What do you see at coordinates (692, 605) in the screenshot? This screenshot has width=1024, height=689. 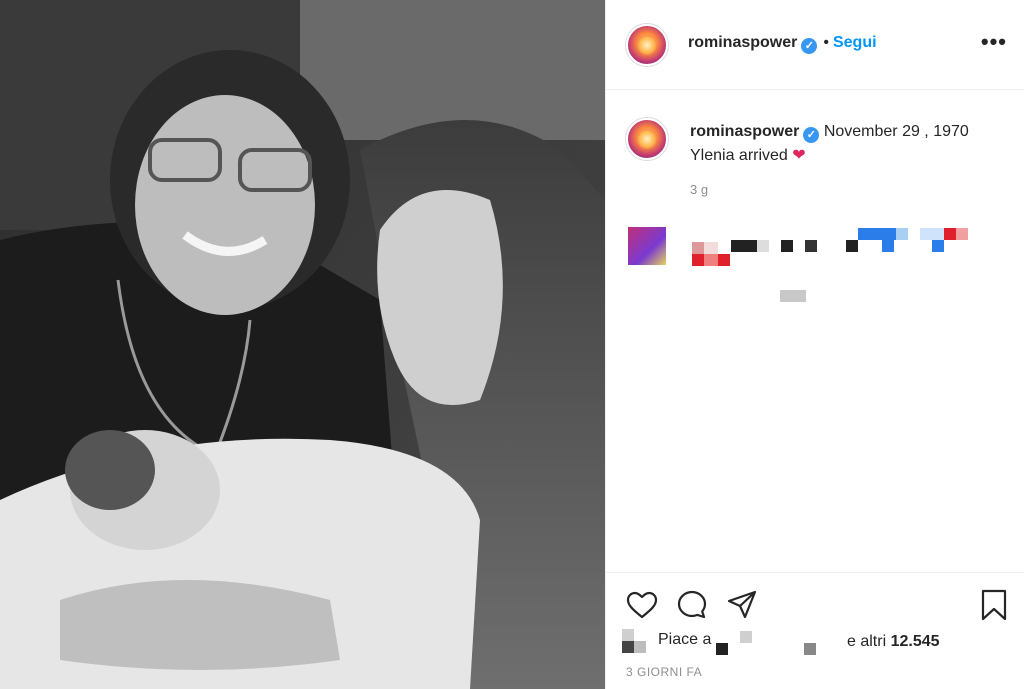 I see `comment-icon` at bounding box center [692, 605].